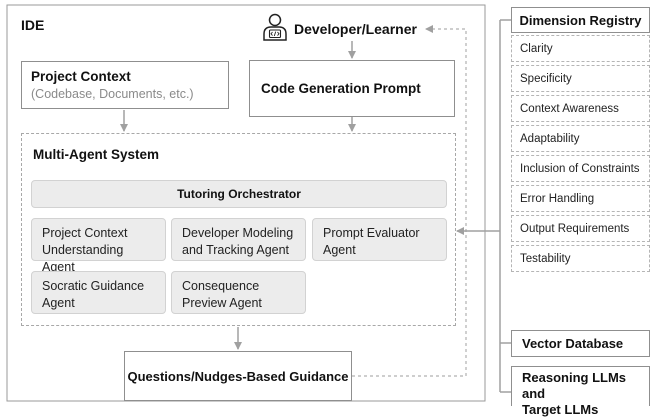 This screenshot has height=418, width=652. What do you see at coordinates (221, 286) in the screenshot?
I see `agent-label-line1: Consequence` at bounding box center [221, 286].